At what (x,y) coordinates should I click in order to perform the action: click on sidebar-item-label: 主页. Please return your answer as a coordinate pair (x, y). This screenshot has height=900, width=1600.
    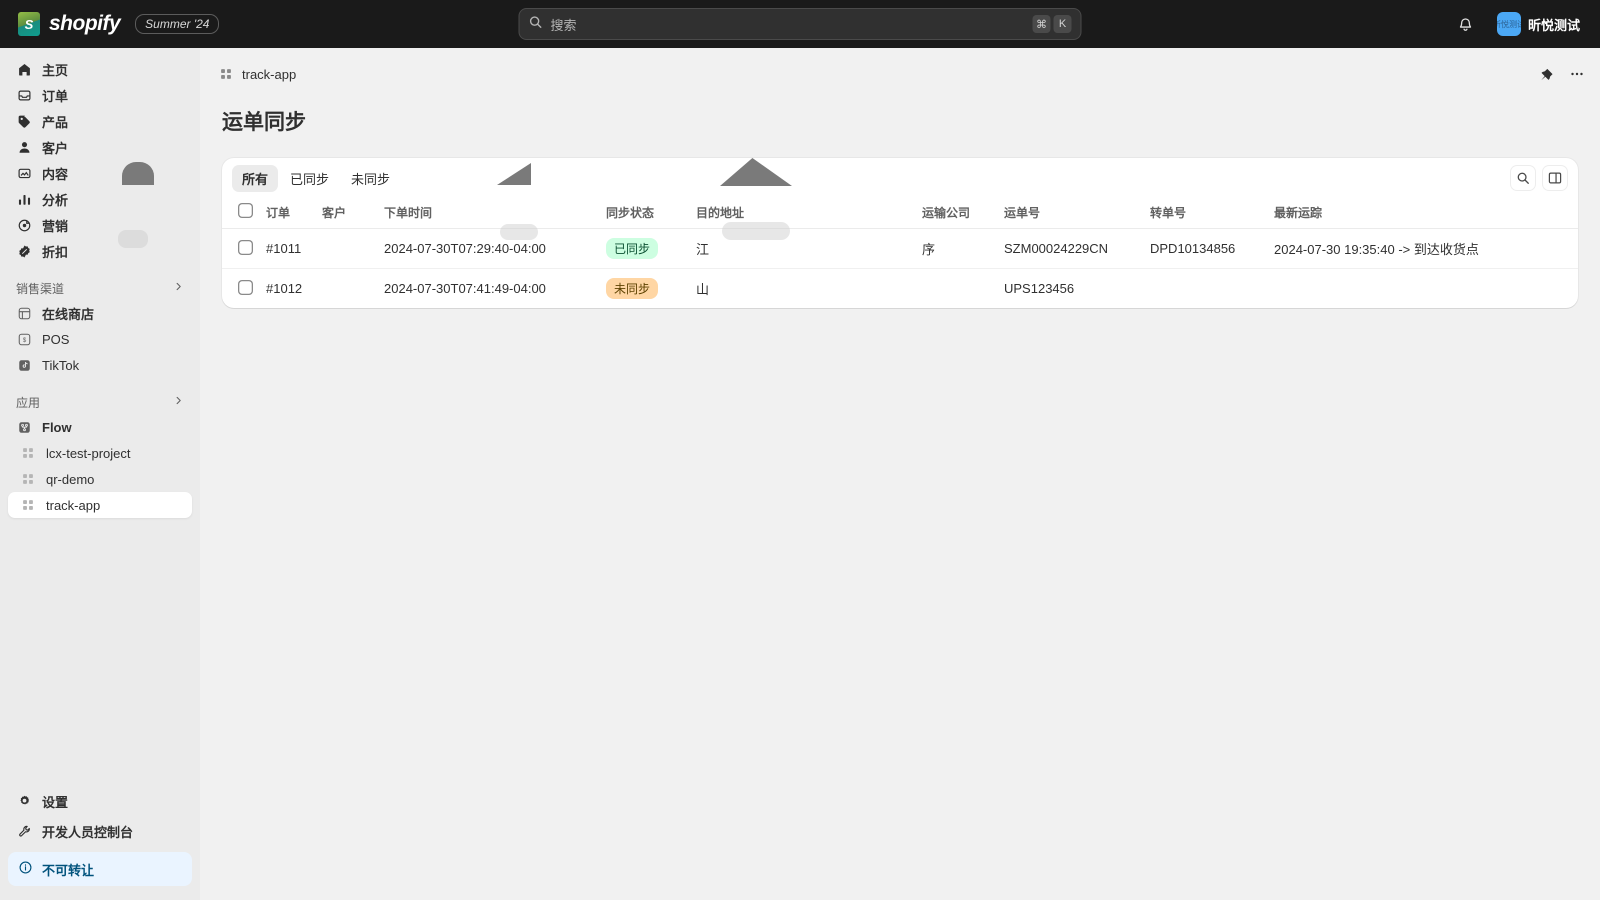
    Looking at the image, I should click on (55, 70).